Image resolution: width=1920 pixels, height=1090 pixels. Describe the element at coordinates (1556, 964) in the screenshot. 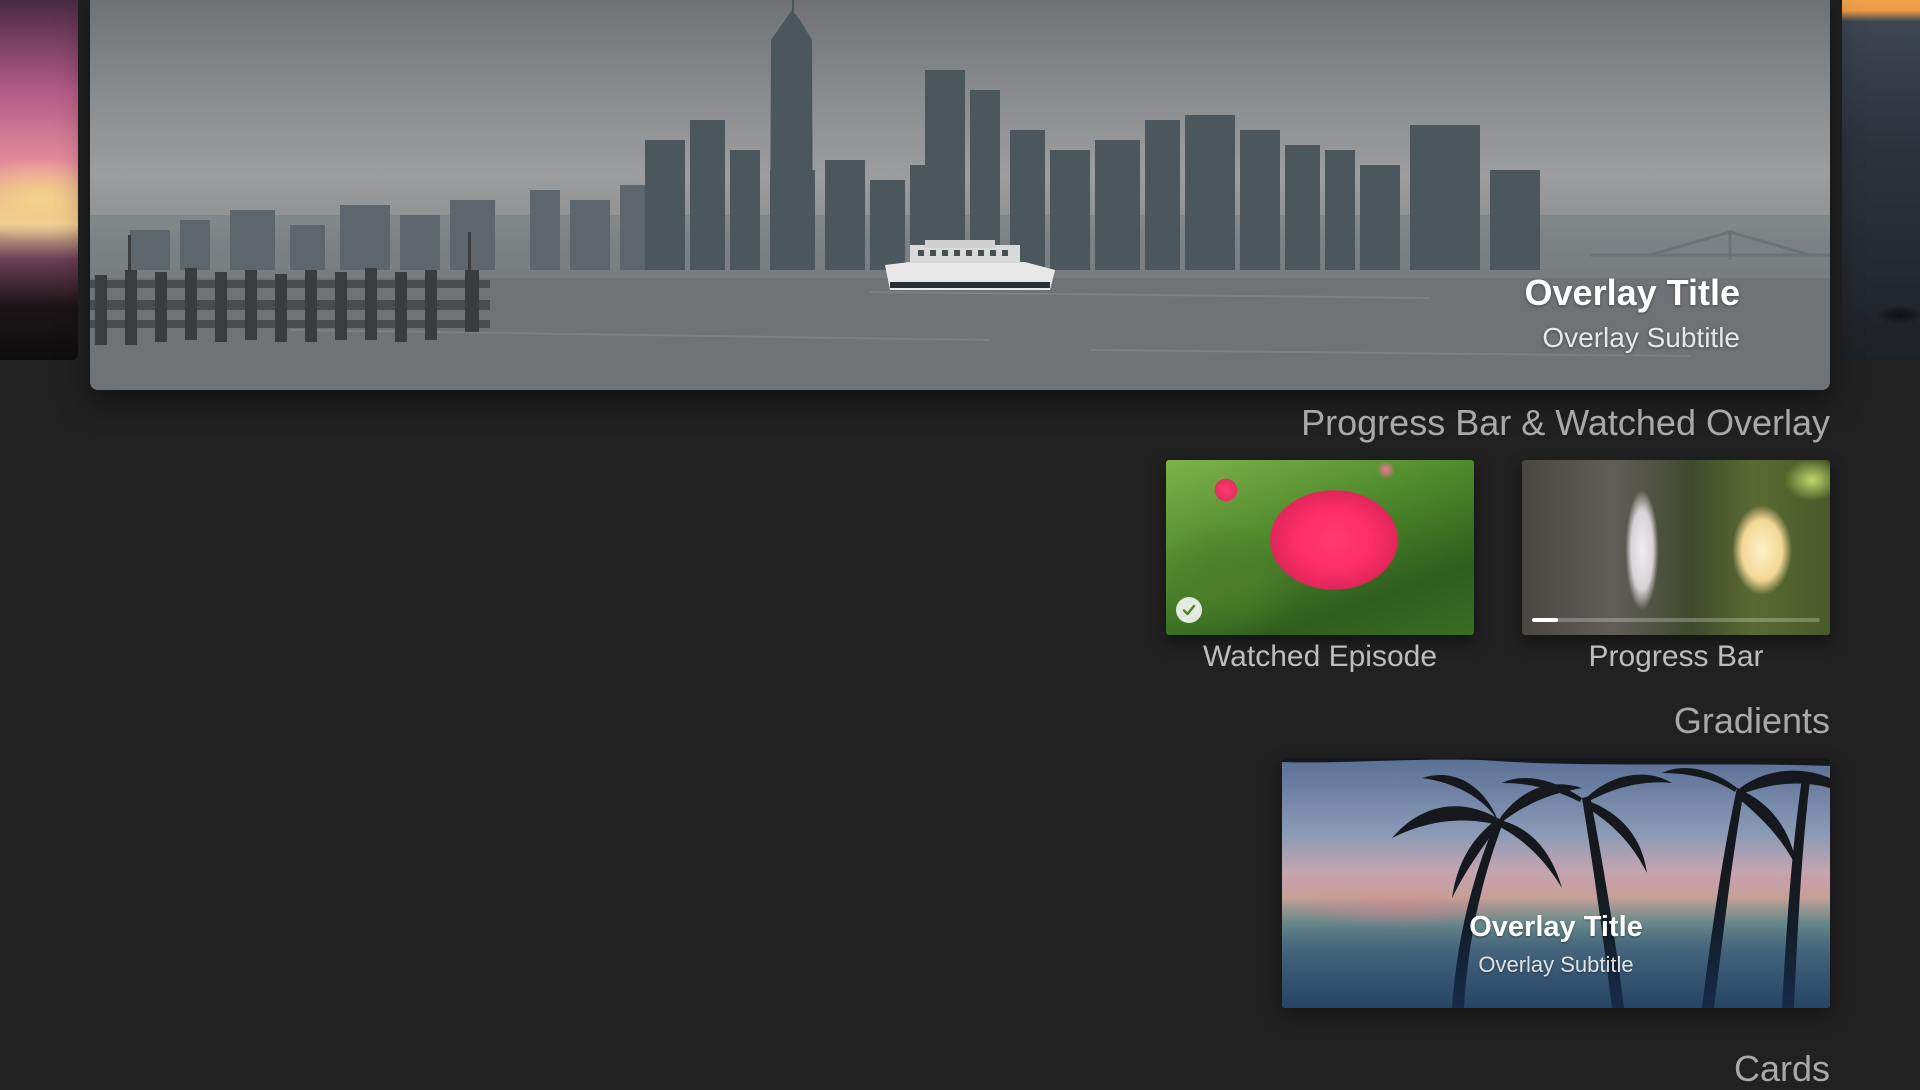

I see `card-overlay-subtitle: Overlay Subtitle` at that location.